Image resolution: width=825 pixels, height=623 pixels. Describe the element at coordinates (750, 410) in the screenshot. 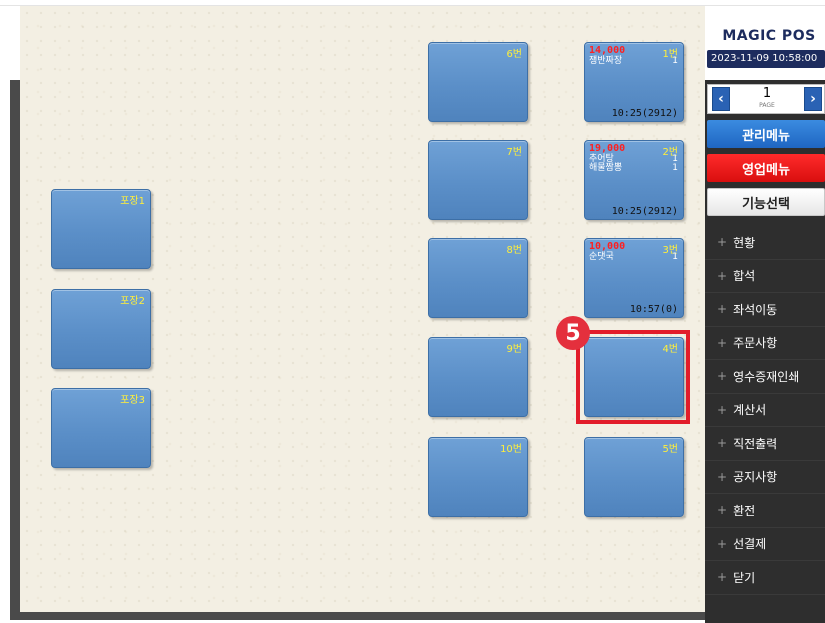

I see `menu-item-label: 계산서` at that location.